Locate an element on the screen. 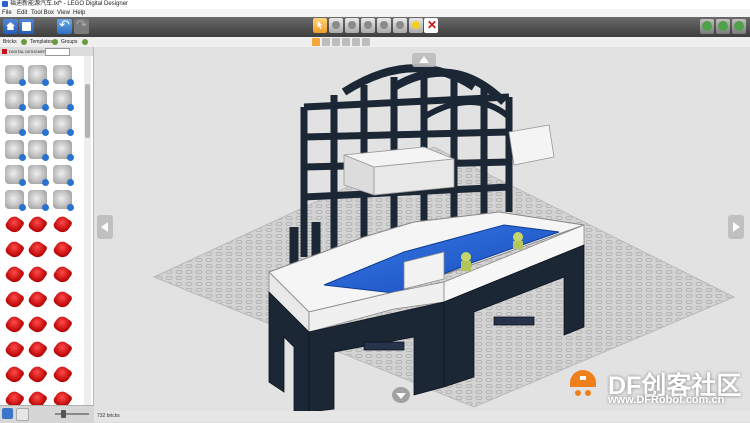 The image size is (750, 423). rotate-up-arrow is located at coordinates (424, 60).